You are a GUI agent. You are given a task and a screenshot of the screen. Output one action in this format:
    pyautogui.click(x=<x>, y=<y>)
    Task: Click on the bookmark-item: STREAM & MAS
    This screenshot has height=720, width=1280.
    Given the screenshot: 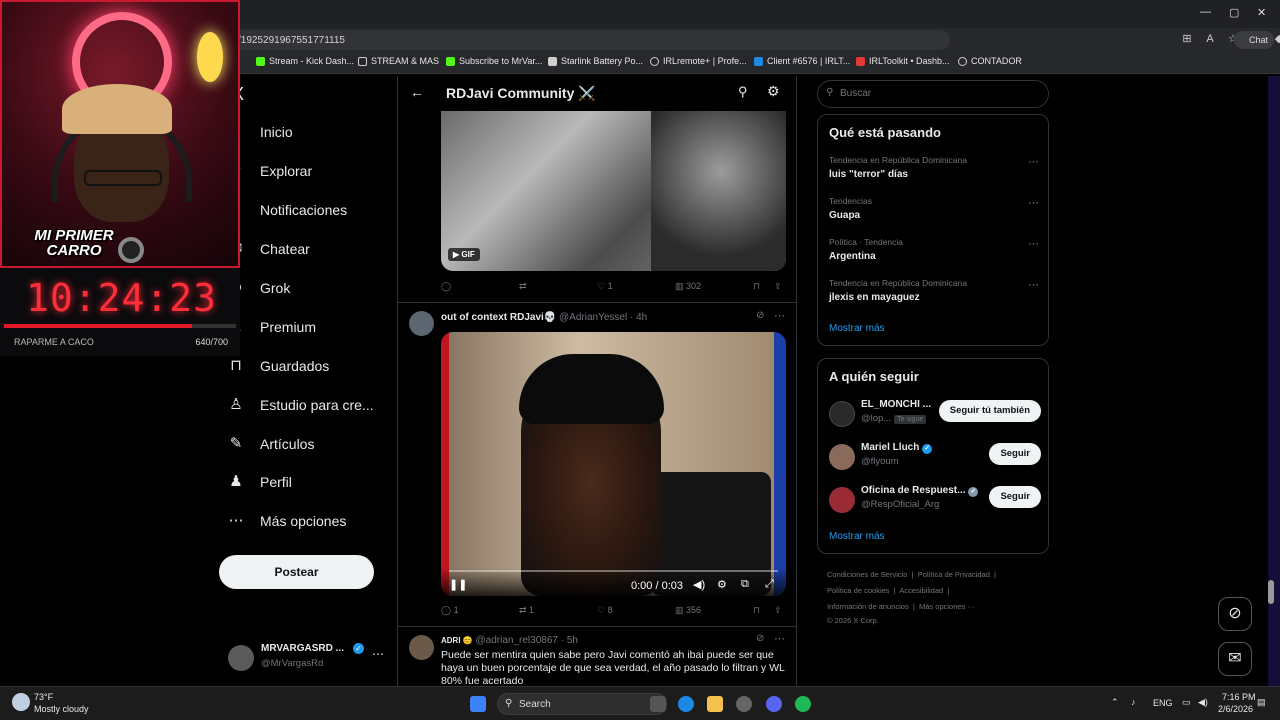 What is the action you would take?
    pyautogui.click(x=398, y=61)
    